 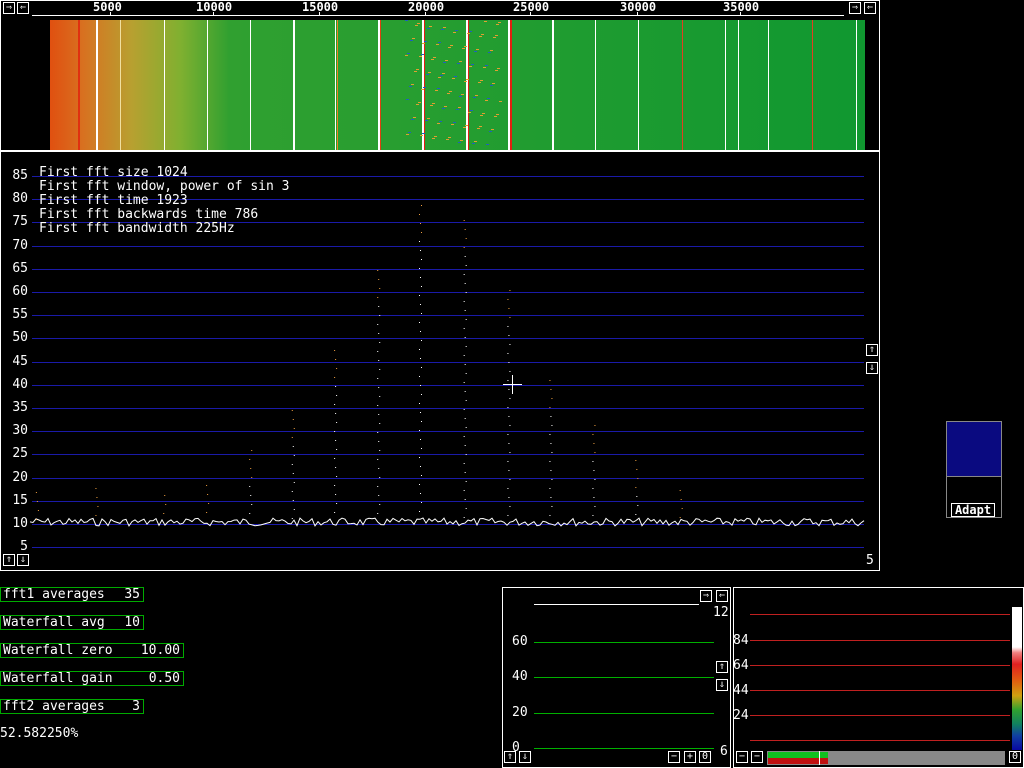 I want to click on level-minus-button-2: −, so click(x=757, y=757).